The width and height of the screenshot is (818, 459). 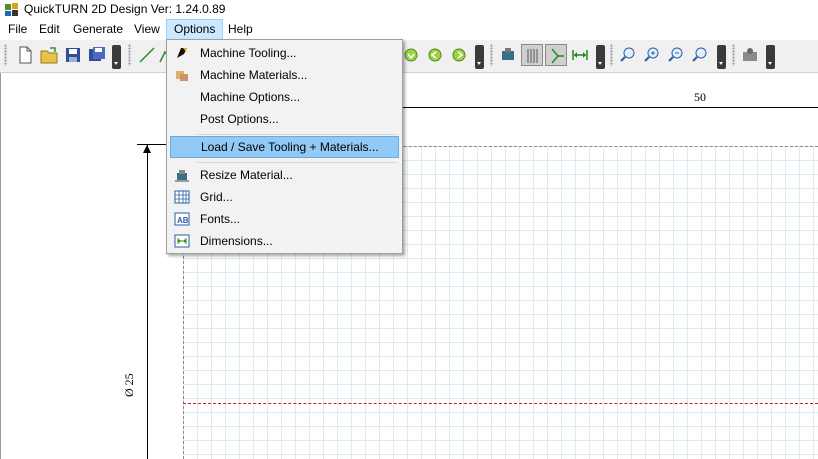 I want to click on zoom-in-icon, so click(x=676, y=55).